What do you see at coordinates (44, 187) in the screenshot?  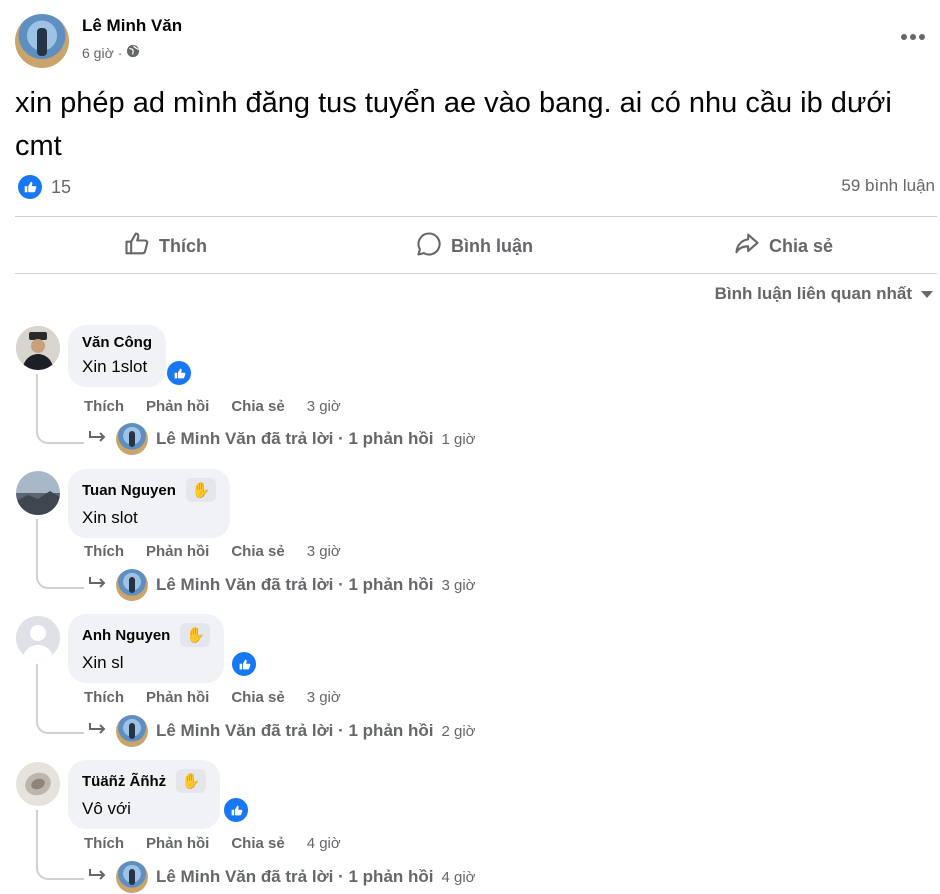 I see `reaction-summary: 15` at bounding box center [44, 187].